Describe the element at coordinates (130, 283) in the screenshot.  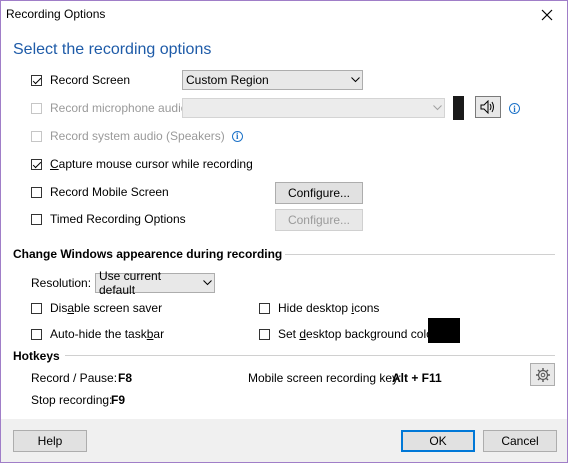
I see `resolution-select-value: Use current default` at that location.